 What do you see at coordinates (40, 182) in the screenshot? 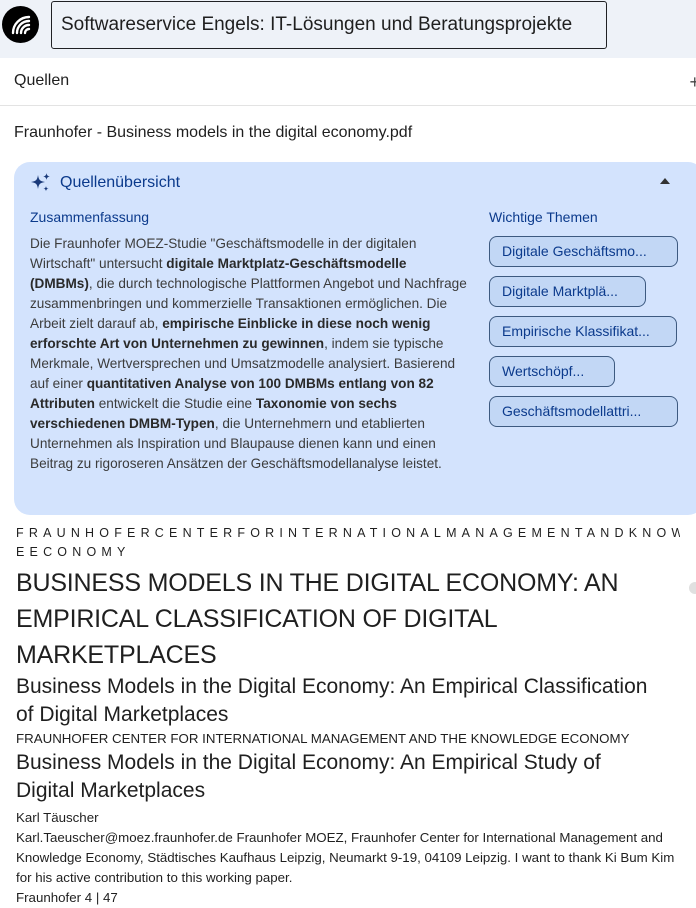
I see `sparkle-icon` at bounding box center [40, 182].